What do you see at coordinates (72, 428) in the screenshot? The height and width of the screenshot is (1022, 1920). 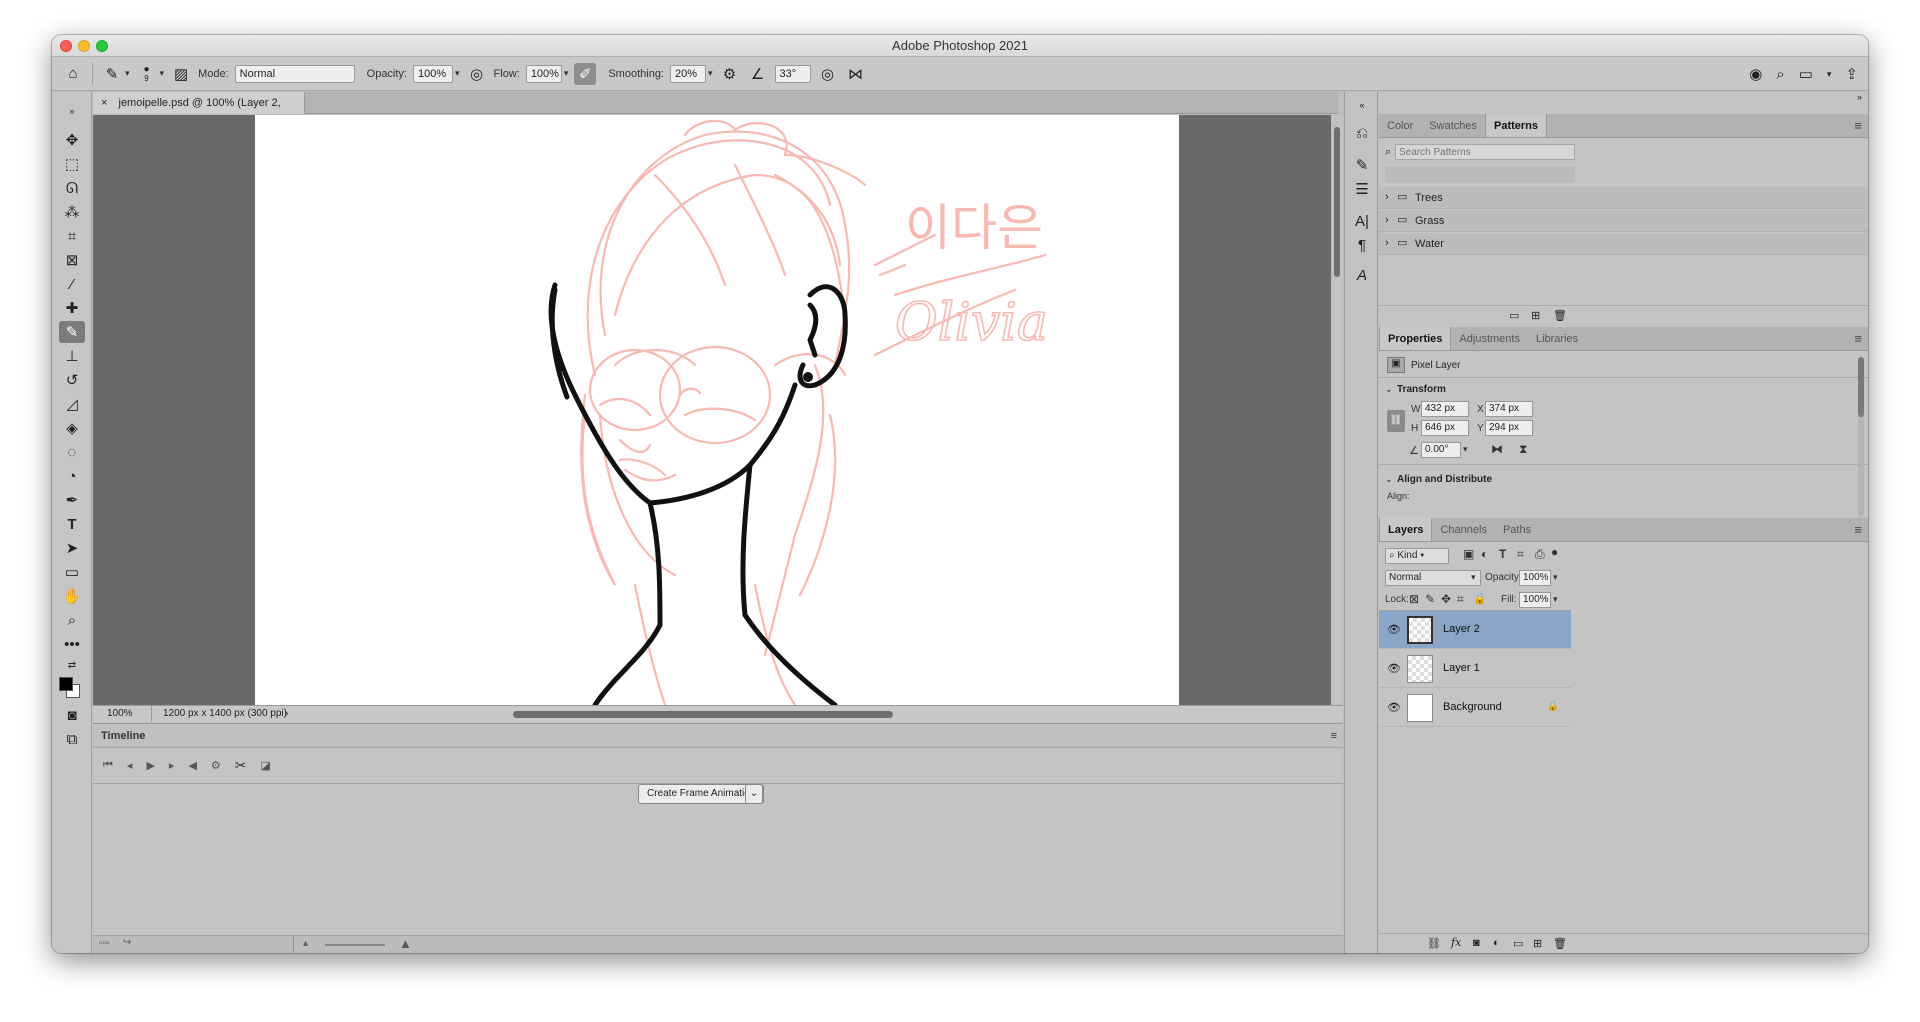 I see `paint-bucket-tool-icon: ◈` at bounding box center [72, 428].